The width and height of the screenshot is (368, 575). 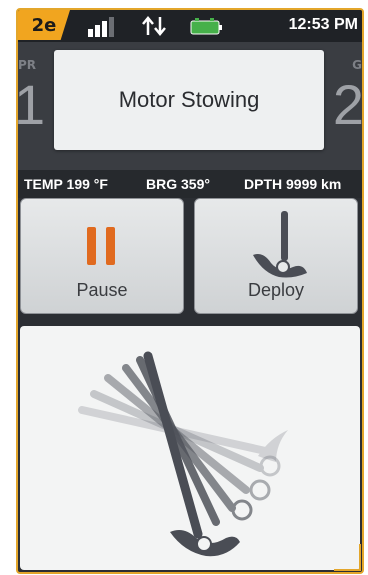 I want to click on stowing-popup: Motor Stowing, so click(x=189, y=100).